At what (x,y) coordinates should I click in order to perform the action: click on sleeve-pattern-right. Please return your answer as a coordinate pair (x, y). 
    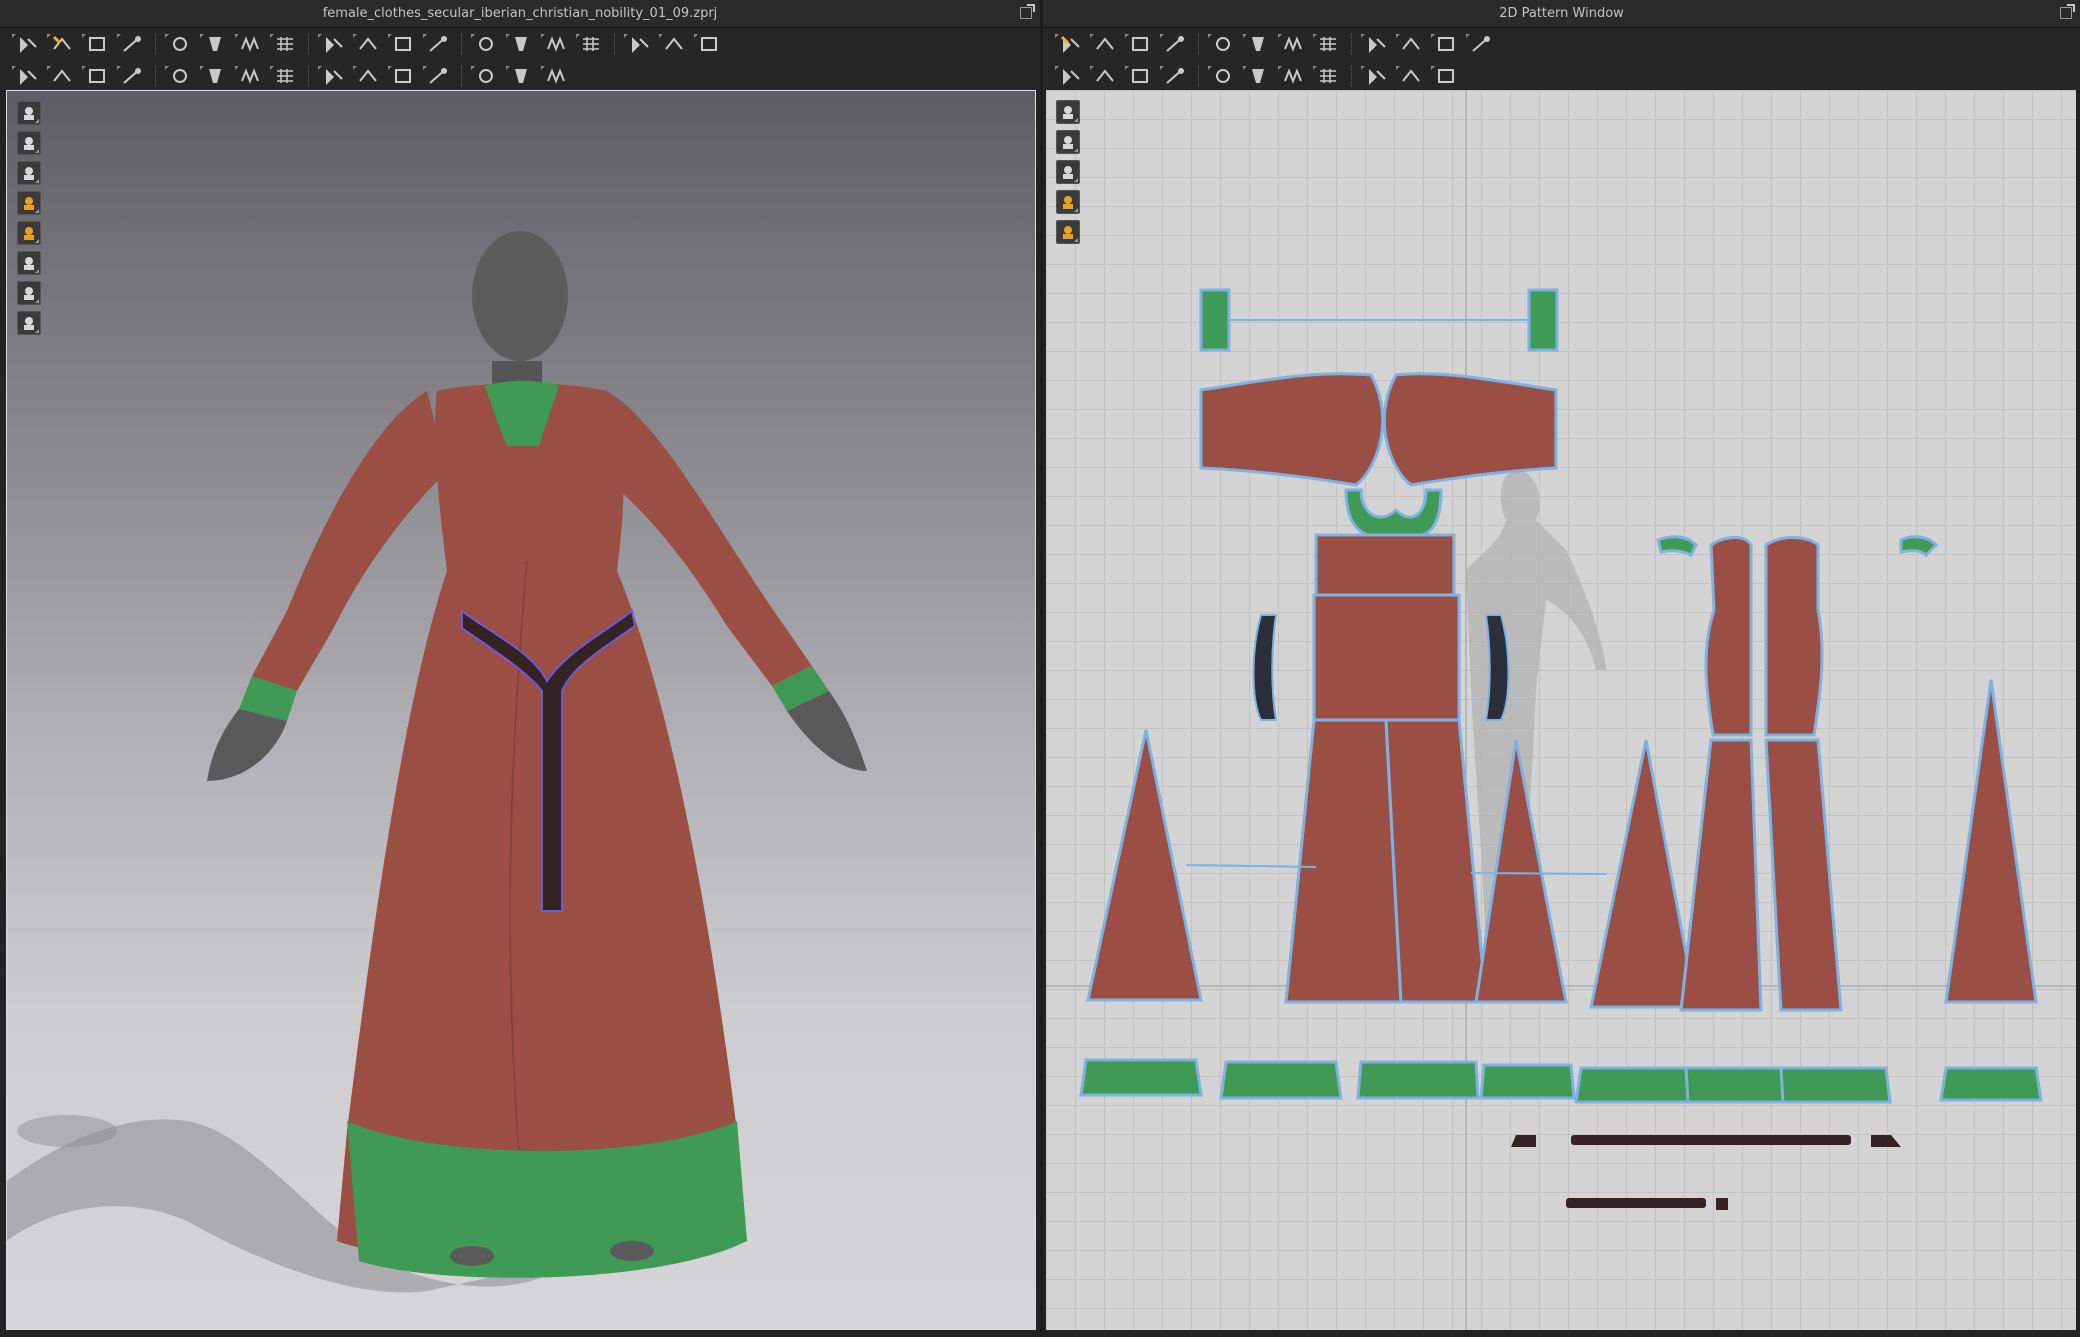
    Looking at the image, I should click on (1470, 429).